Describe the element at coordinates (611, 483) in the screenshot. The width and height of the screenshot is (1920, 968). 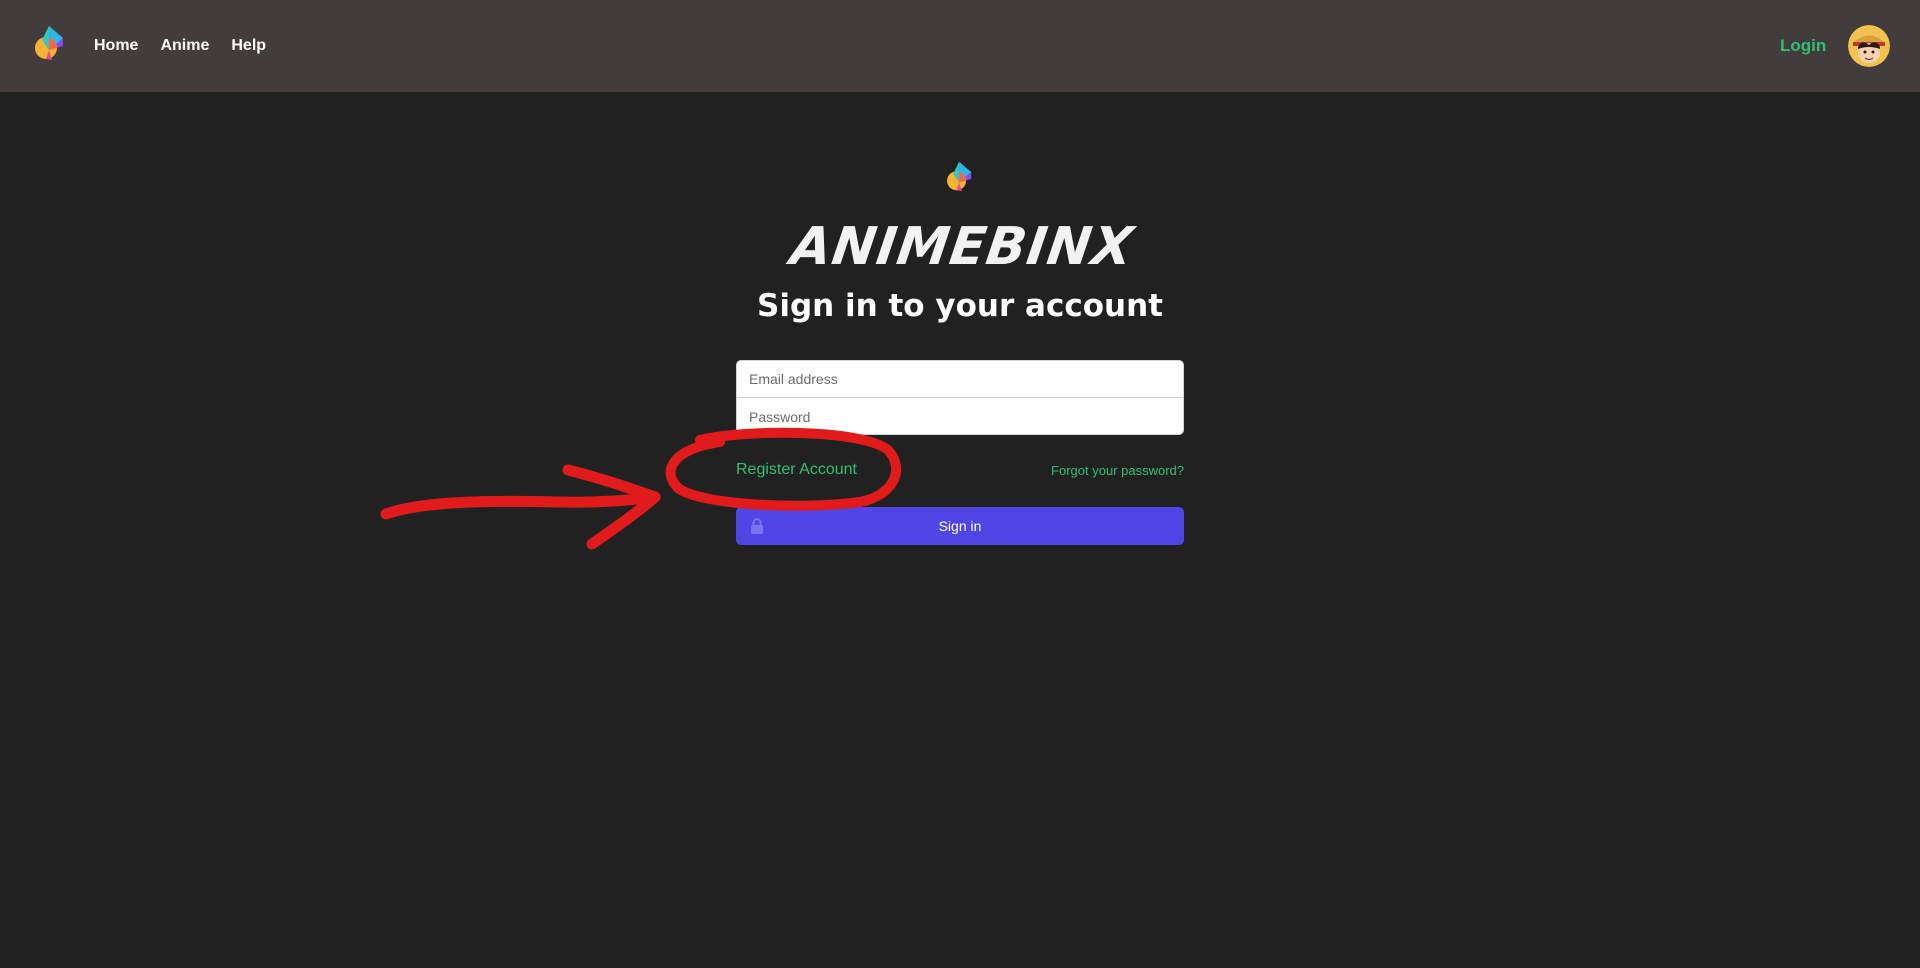
I see `annotation-arrow-head-top` at that location.